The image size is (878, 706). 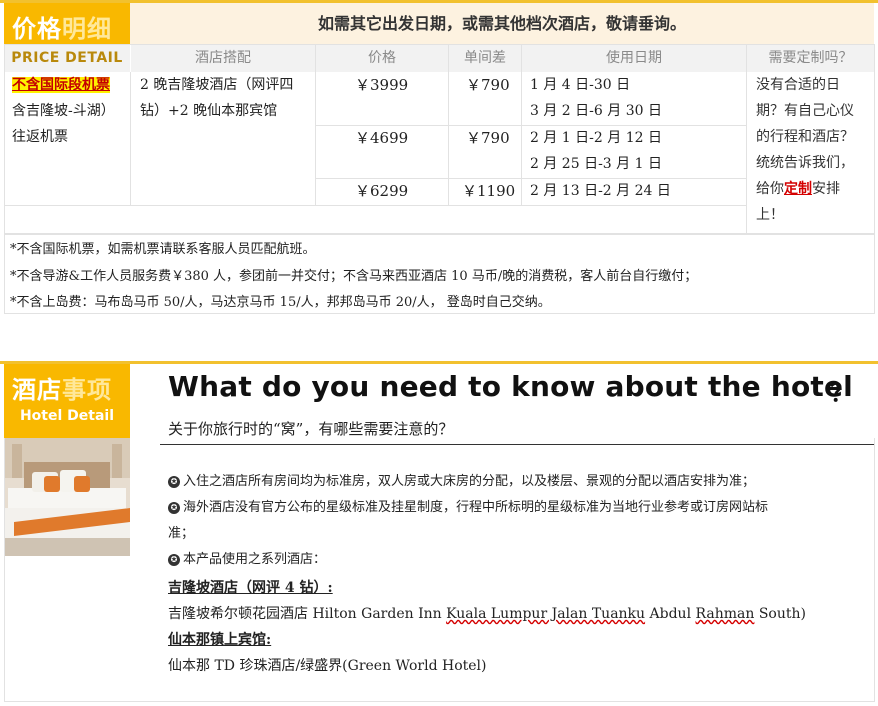 I want to click on customize-note: 没有合适的日 期？有自己心仪 的行程和酒店？ 统统告诉我们， 给你定制安排 上！, so click(x=815, y=150).